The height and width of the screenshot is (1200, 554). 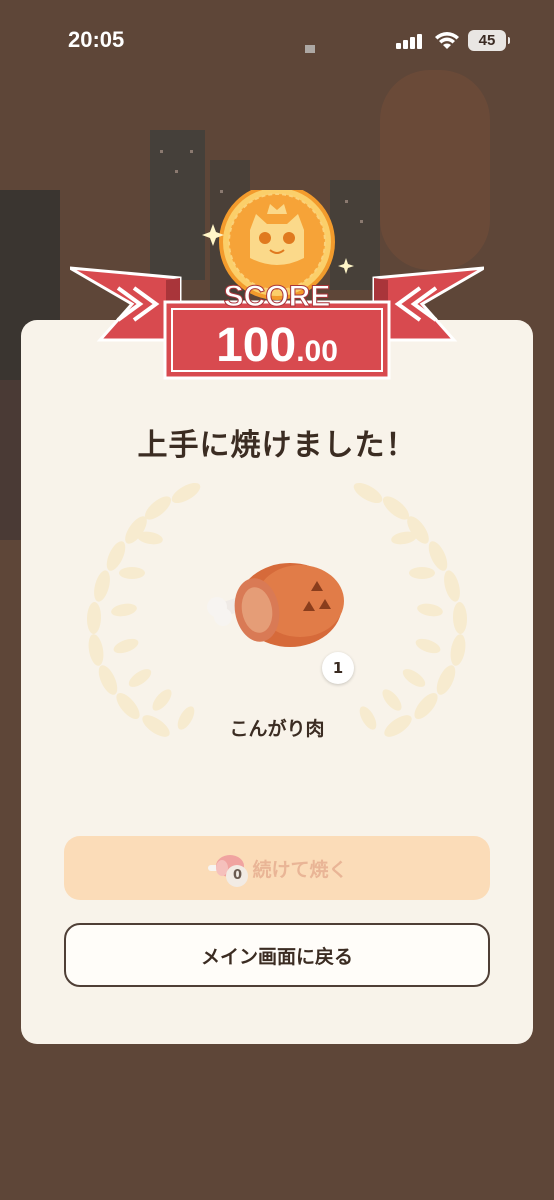 I want to click on roasted-meat-icon, so click(x=275, y=605).